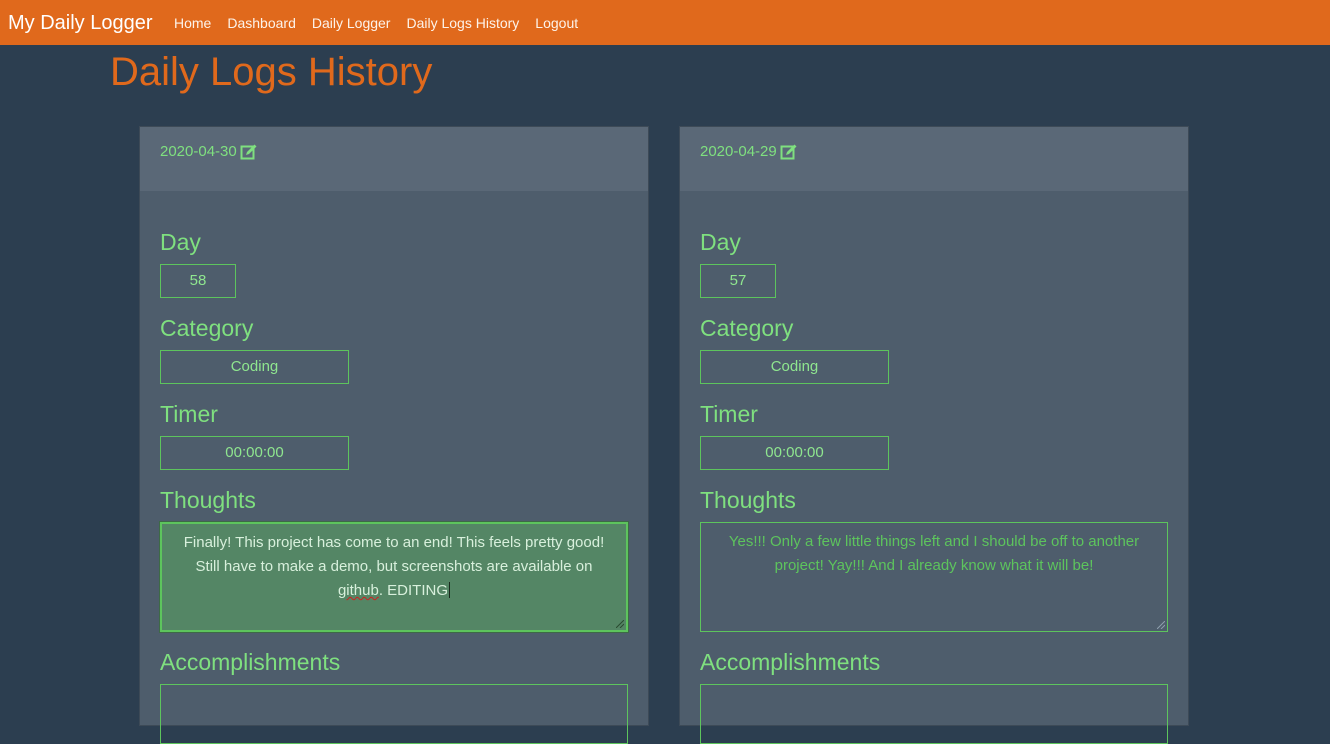 The width and height of the screenshot is (1330, 744). Describe the element at coordinates (738, 151) in the screenshot. I see `log-date-text: 2020-04-29` at that location.